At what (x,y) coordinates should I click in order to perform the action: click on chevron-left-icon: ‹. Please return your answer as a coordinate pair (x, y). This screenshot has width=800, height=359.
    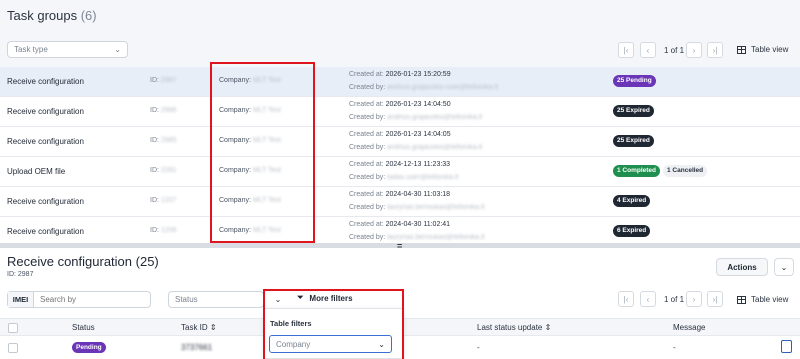
    Looking at the image, I should click on (648, 50).